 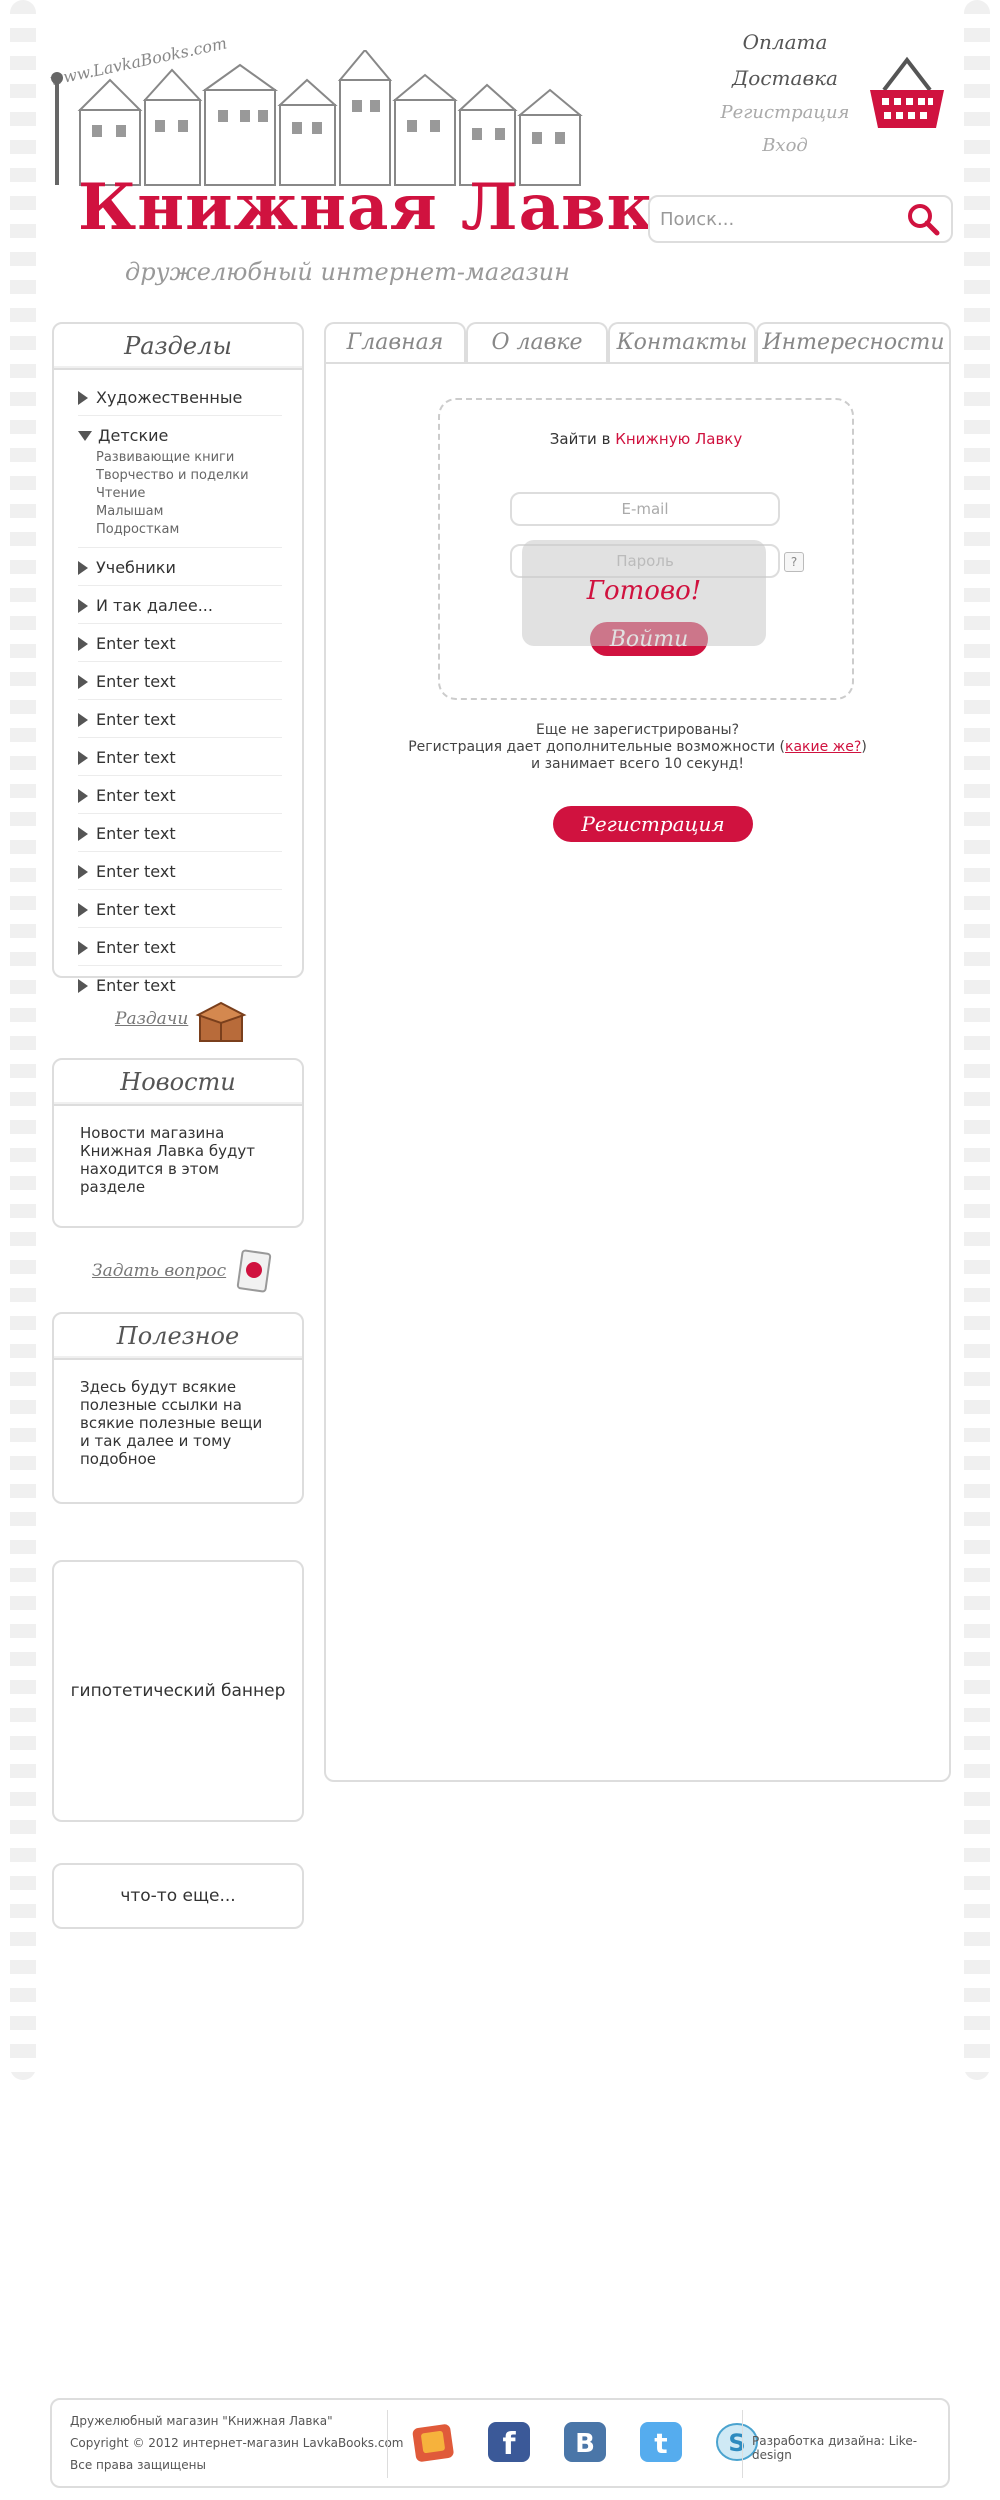 I want to click on top-nav: Оплата Доставка Регистрация Вход, so click(x=785, y=99).